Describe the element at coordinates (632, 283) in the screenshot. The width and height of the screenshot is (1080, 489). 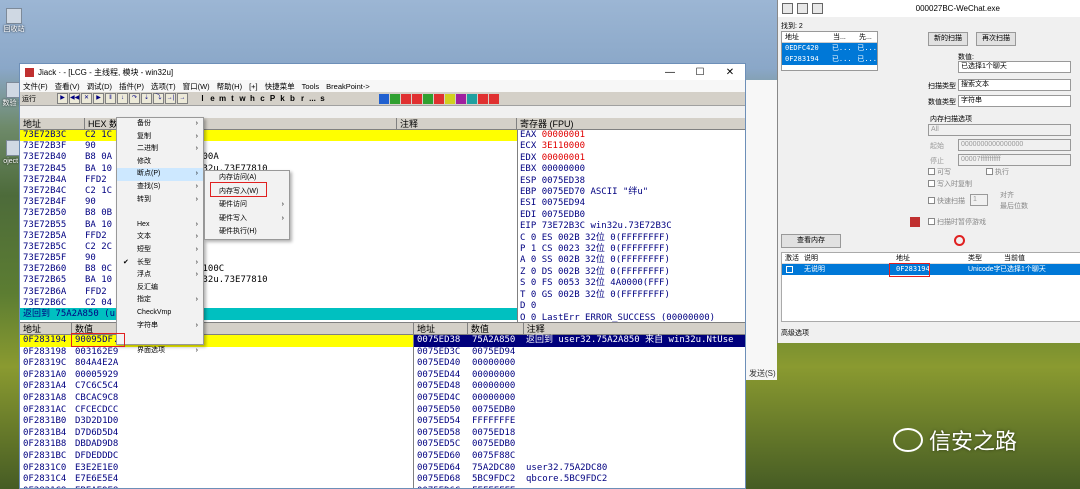
I see `register-row: S 0 FS 0053 32位 4A0000(FFF)` at that location.